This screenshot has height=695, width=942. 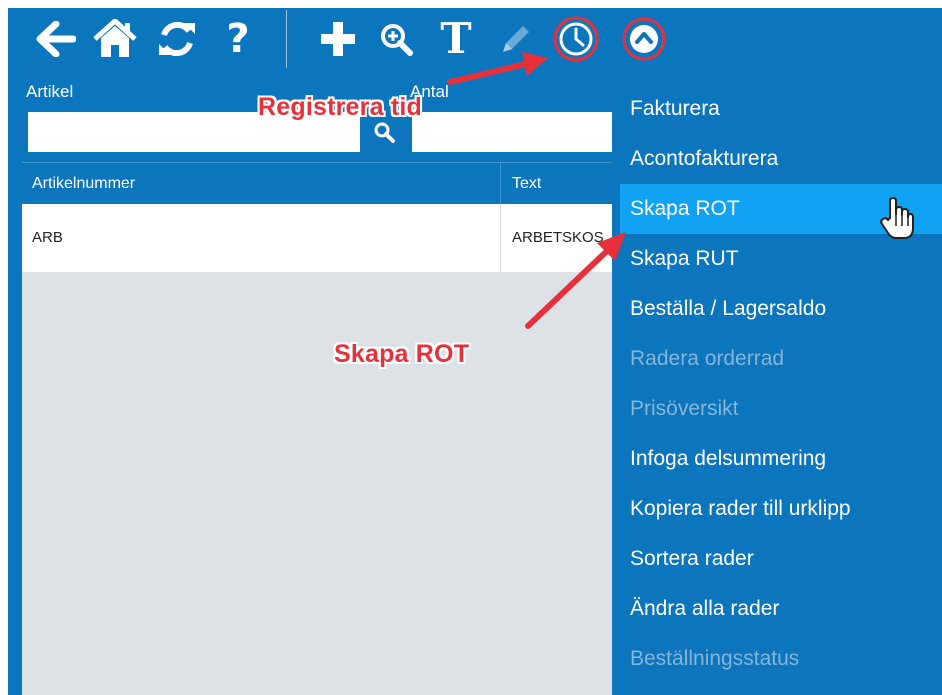 I want to click on arrow-head-clock, so click(x=535, y=64).